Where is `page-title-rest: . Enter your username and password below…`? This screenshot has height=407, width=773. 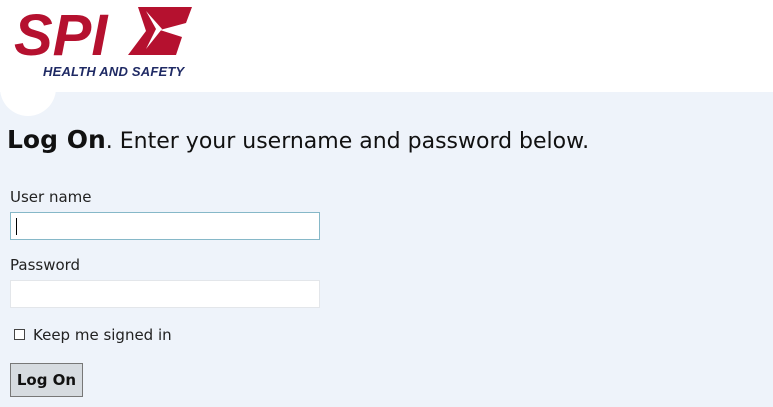
page-title-rest: . Enter your username and password below… is located at coordinates (347, 141).